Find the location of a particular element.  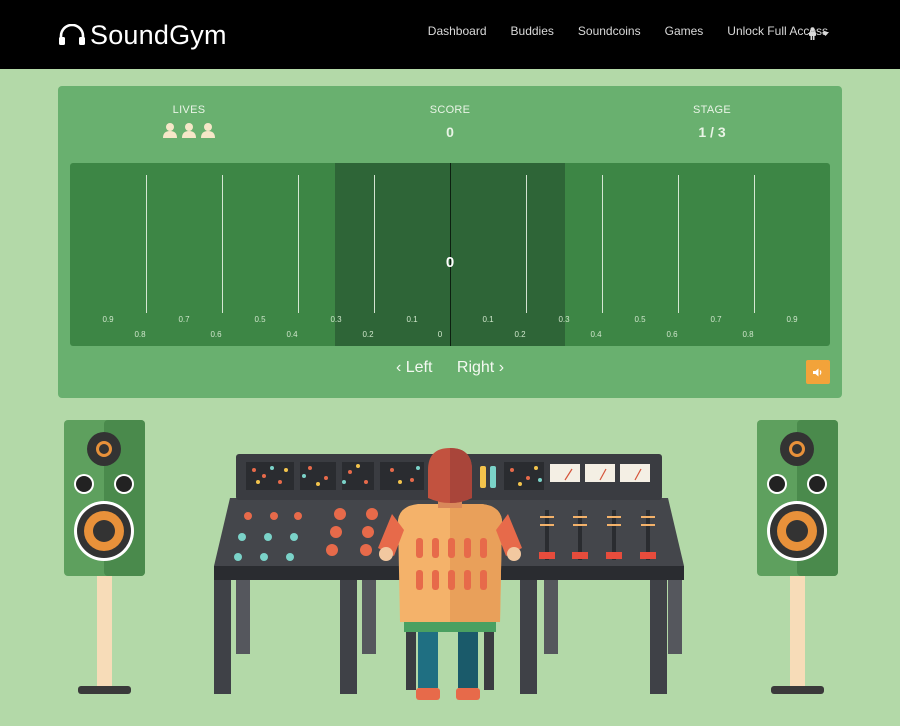

lives-icons is located at coordinates (189, 130).